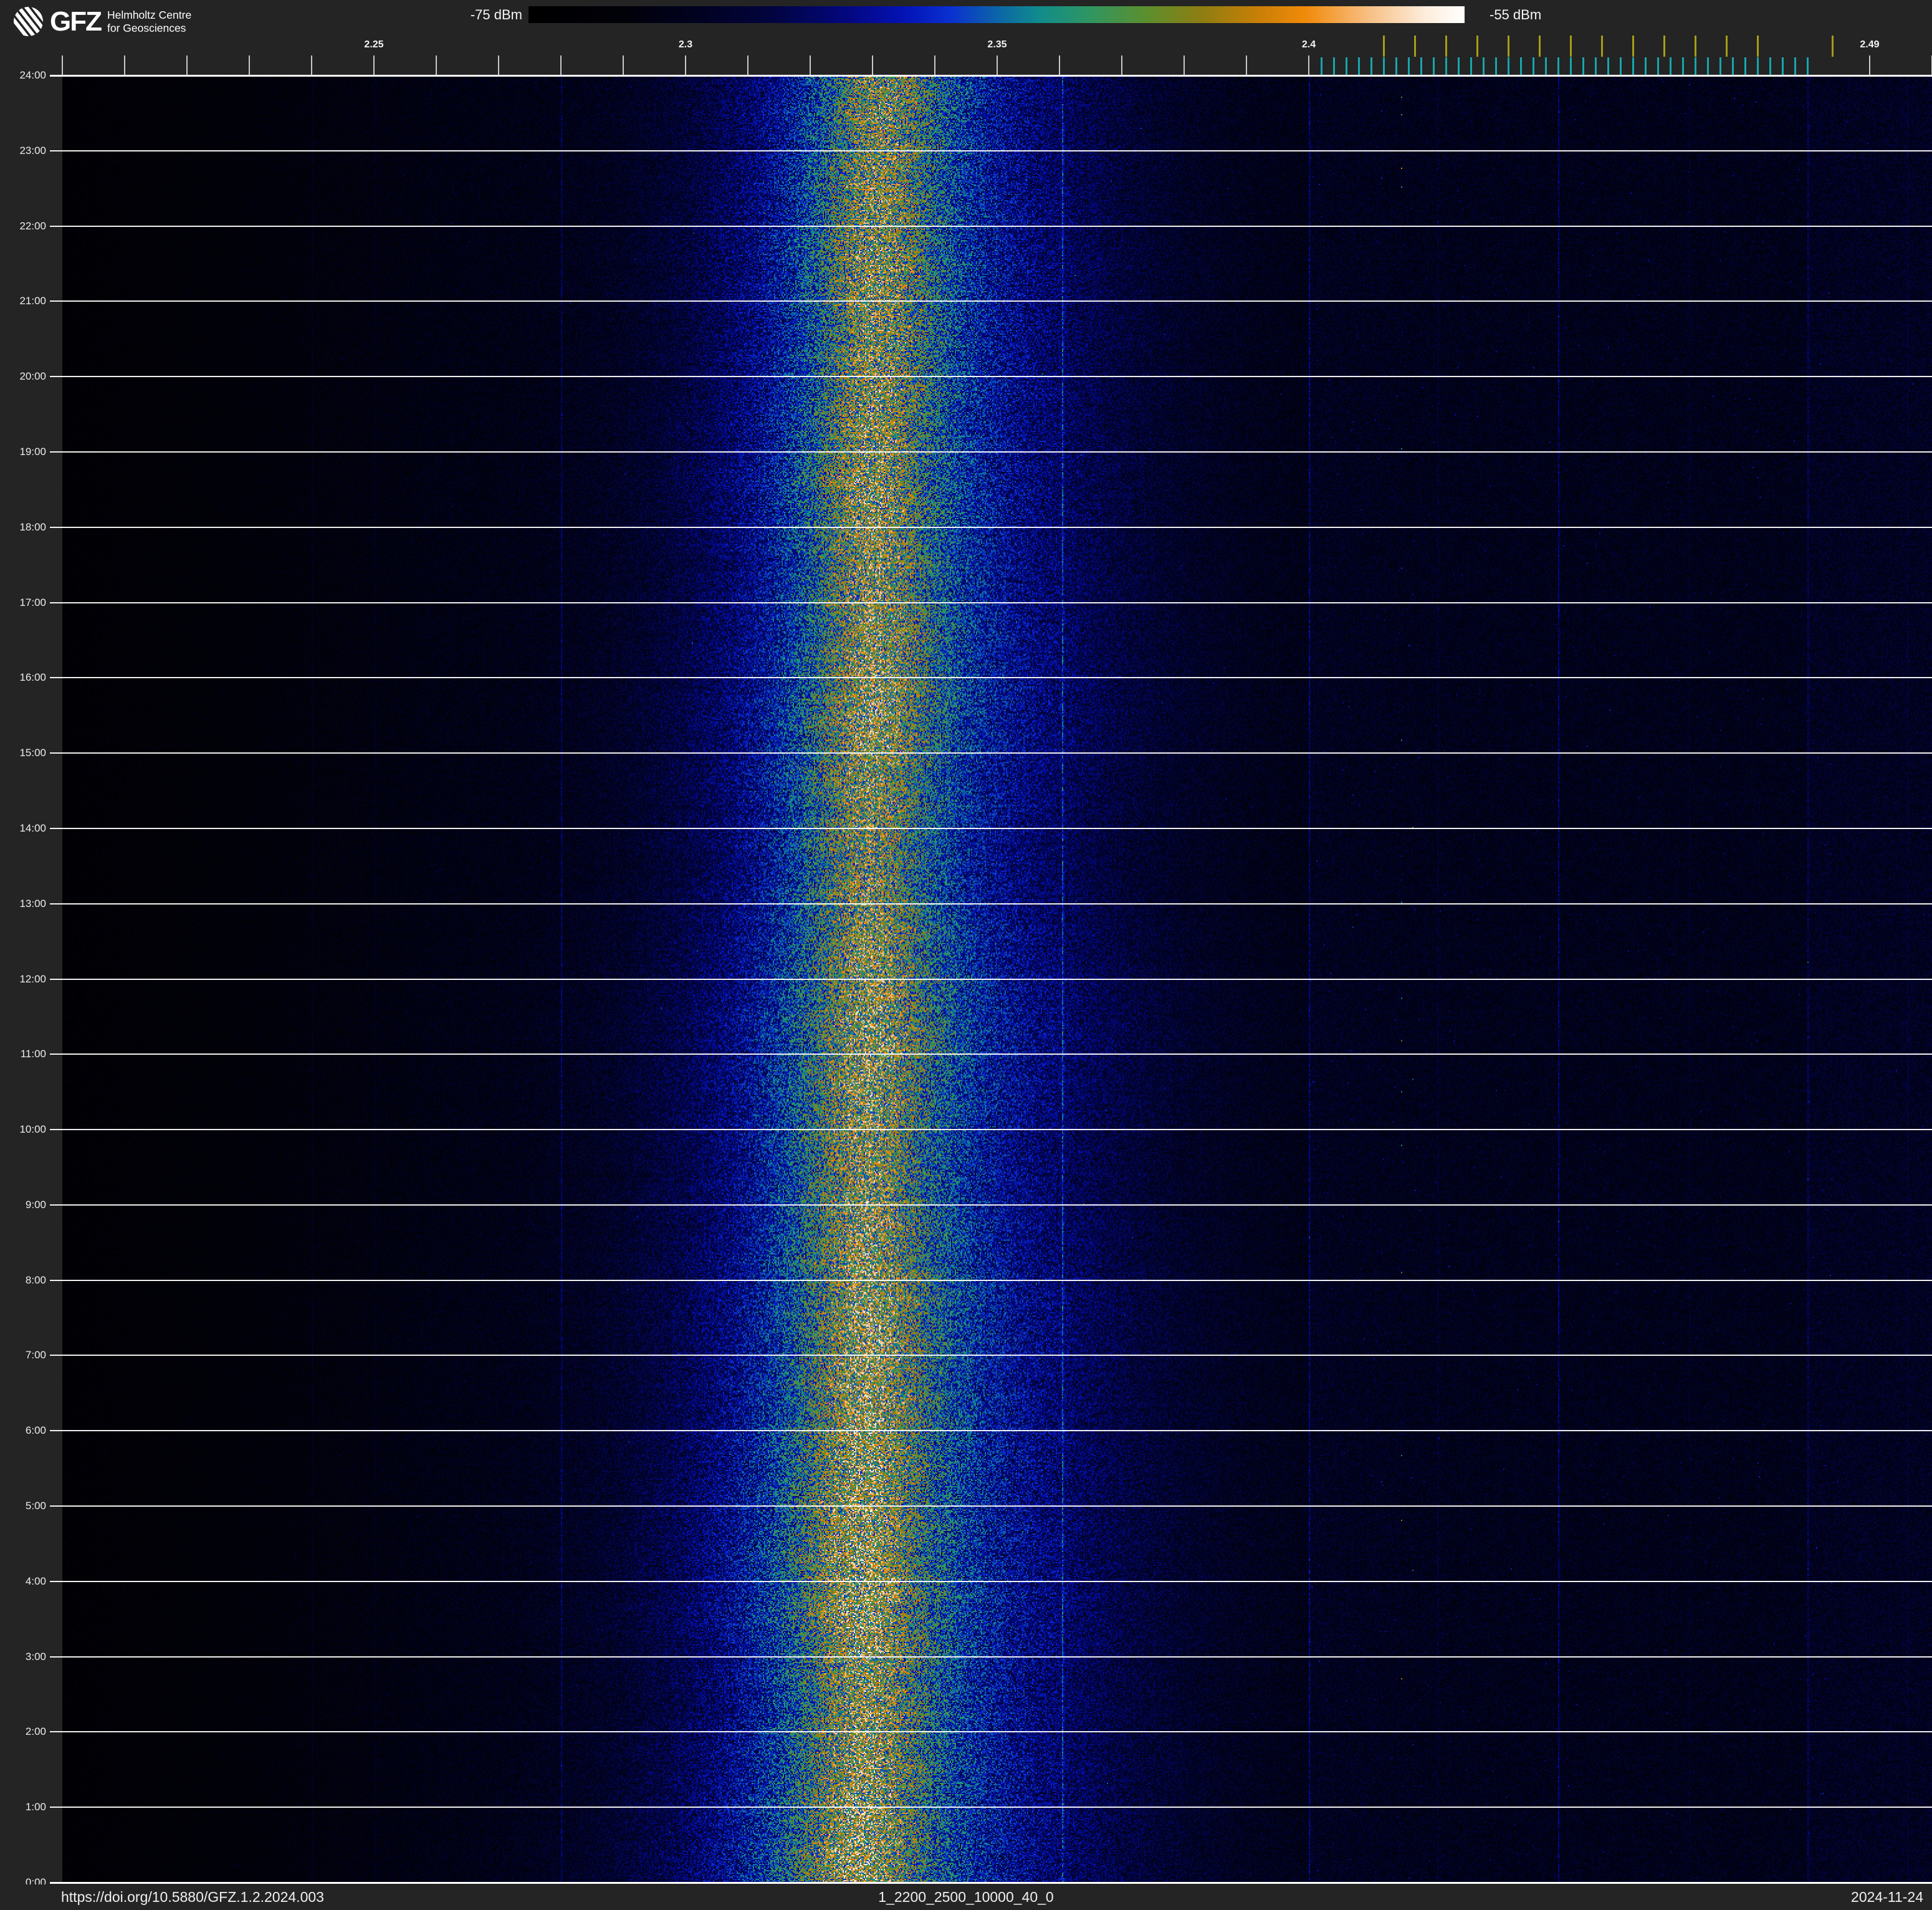 This screenshot has width=1932, height=1910. Describe the element at coordinates (32, 226) in the screenshot. I see `hour-label: 22:00` at that location.